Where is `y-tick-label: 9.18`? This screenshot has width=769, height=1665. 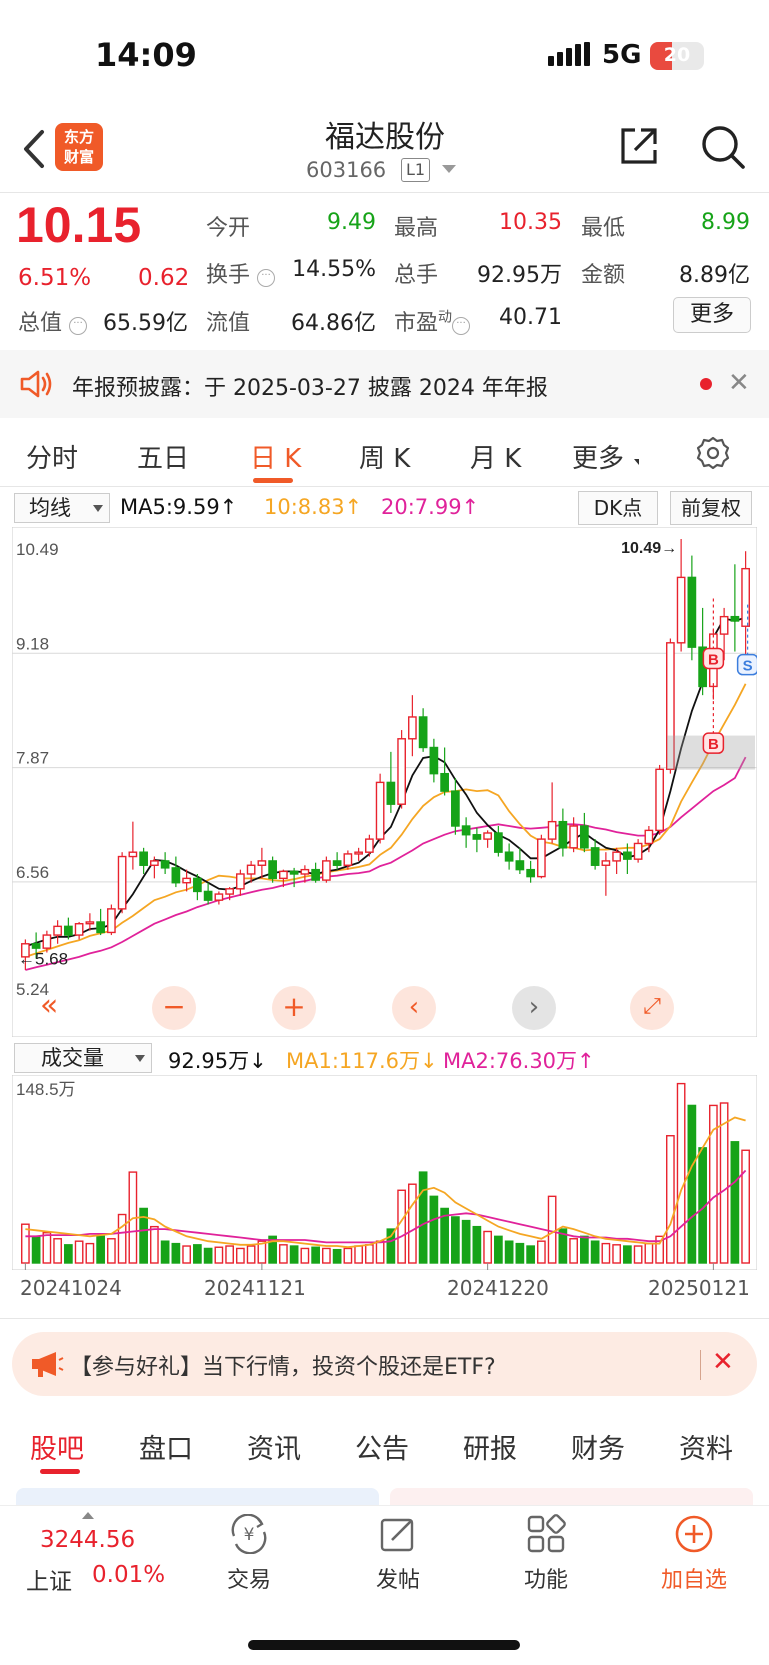
y-tick-label: 9.18 is located at coordinates (32, 643).